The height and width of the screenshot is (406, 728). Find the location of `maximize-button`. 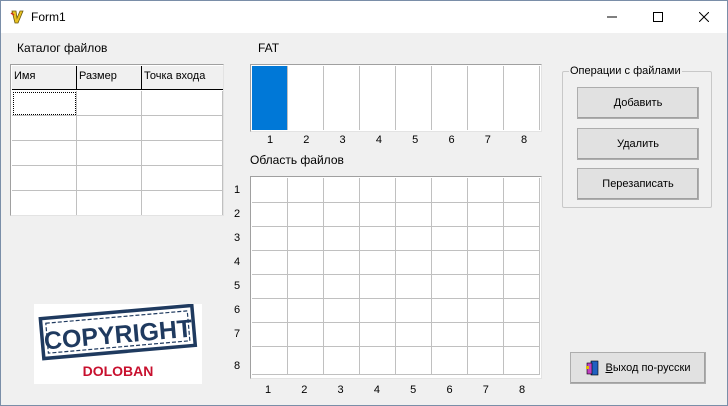

maximize-button is located at coordinates (658, 17).